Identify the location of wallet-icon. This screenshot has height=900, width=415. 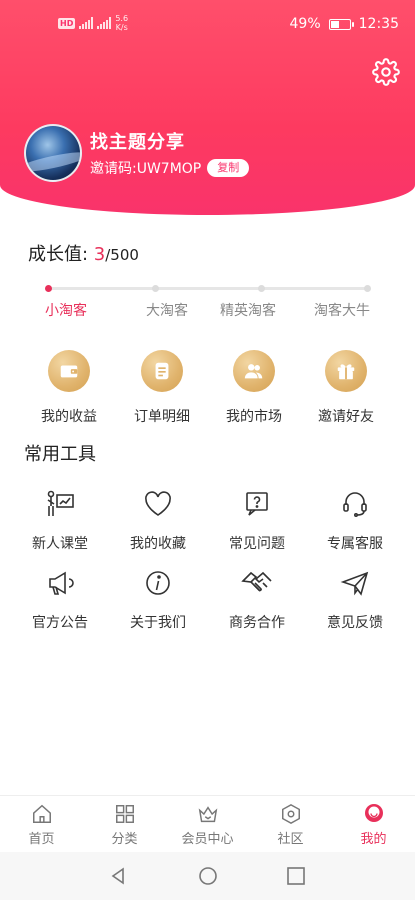
(69, 371).